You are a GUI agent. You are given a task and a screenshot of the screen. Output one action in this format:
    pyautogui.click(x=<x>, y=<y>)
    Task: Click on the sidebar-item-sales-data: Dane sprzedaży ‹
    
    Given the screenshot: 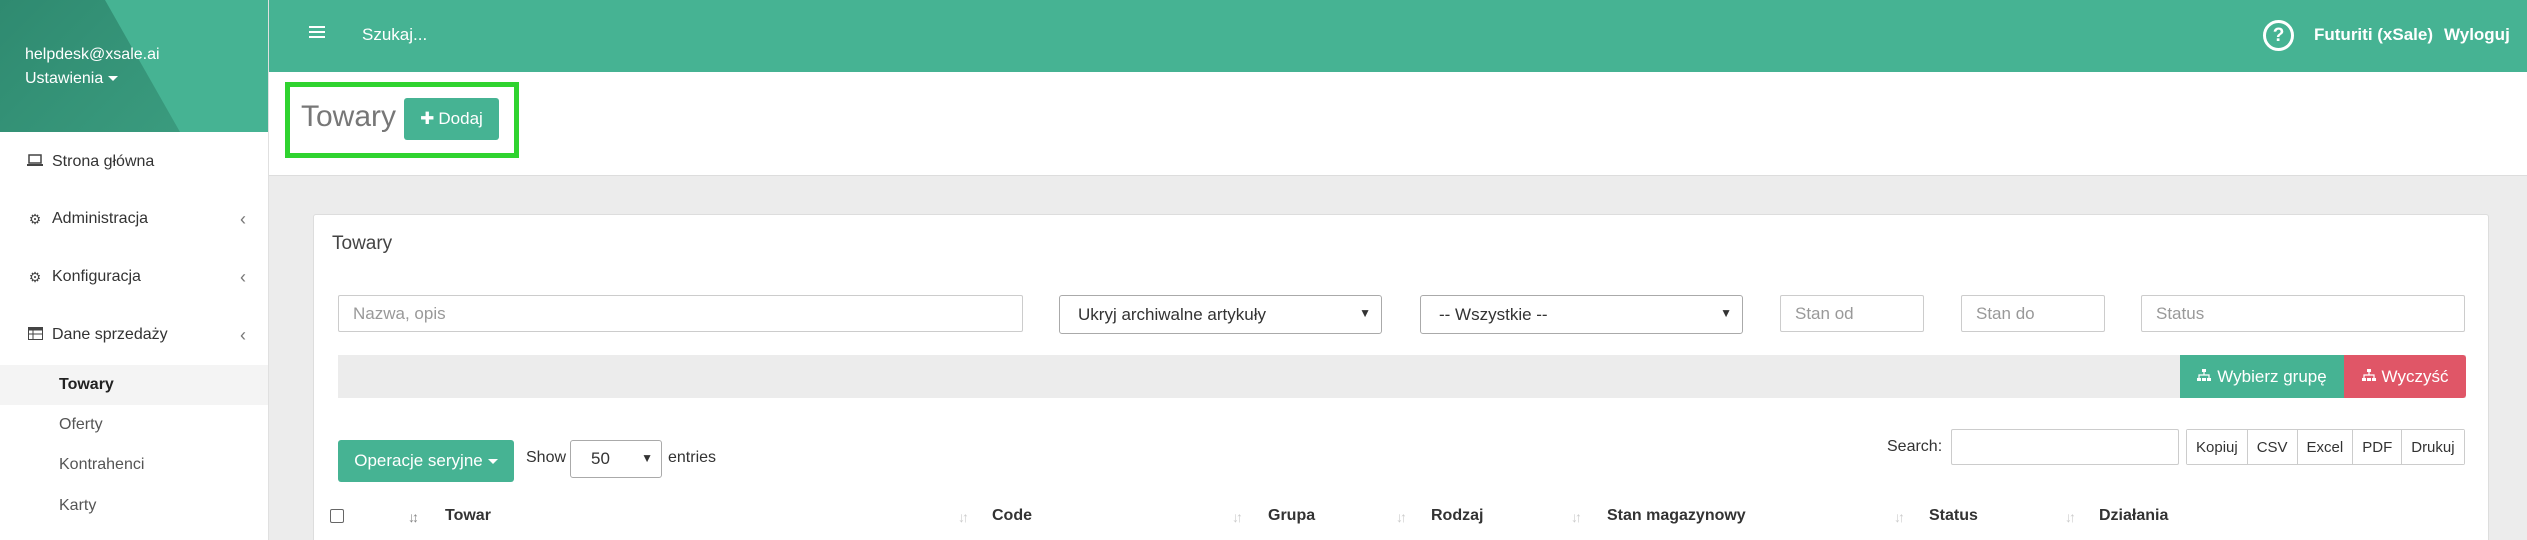 What is the action you would take?
    pyautogui.click(x=134, y=335)
    